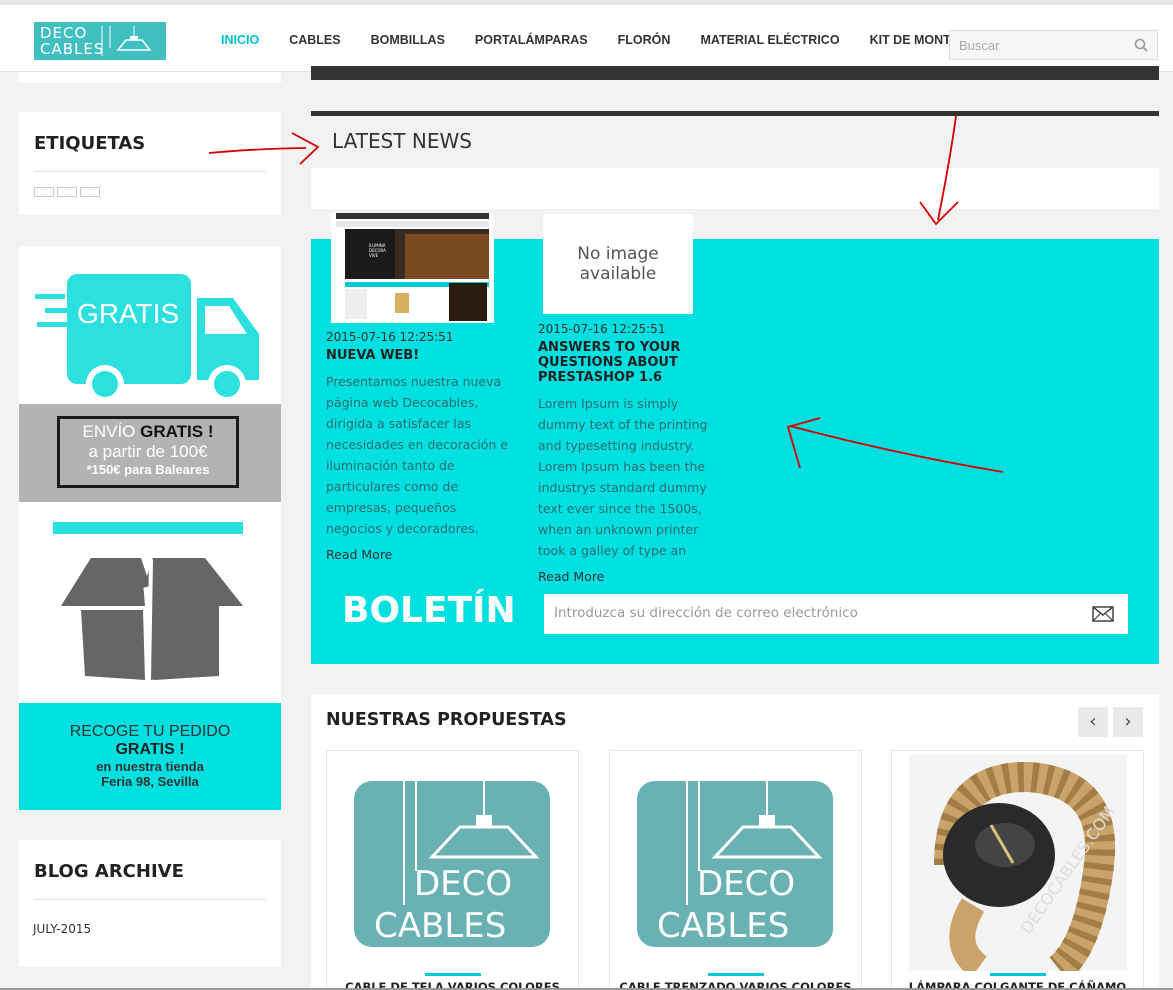  I want to click on shipping-threshold: a partir de 100€, so click(148, 451).